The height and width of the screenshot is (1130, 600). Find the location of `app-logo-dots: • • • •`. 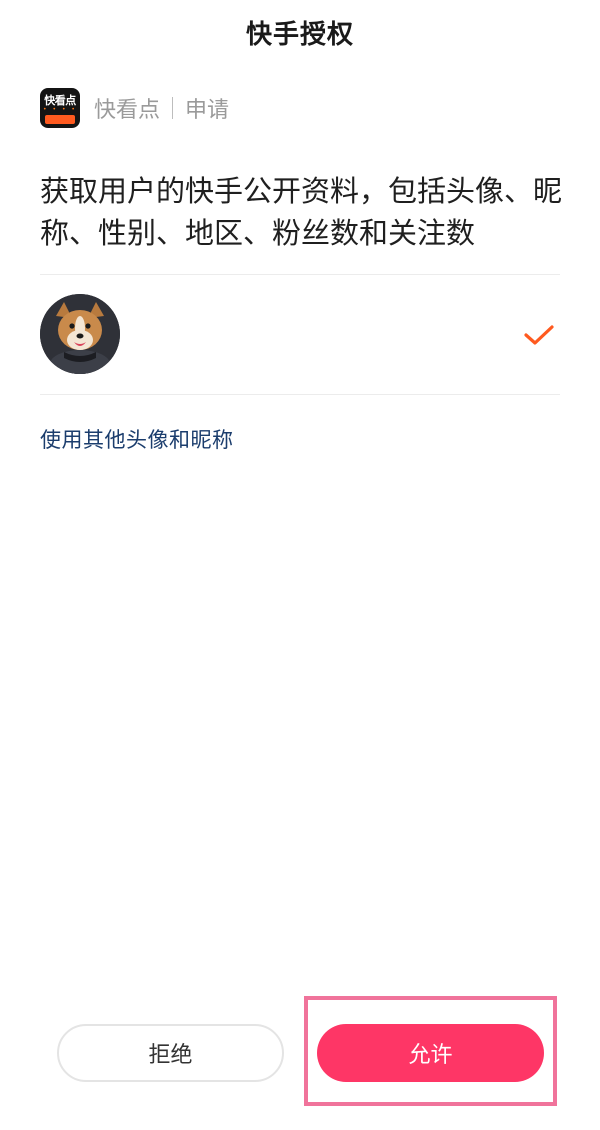

app-logo-dots: • • • • is located at coordinates (60, 109).